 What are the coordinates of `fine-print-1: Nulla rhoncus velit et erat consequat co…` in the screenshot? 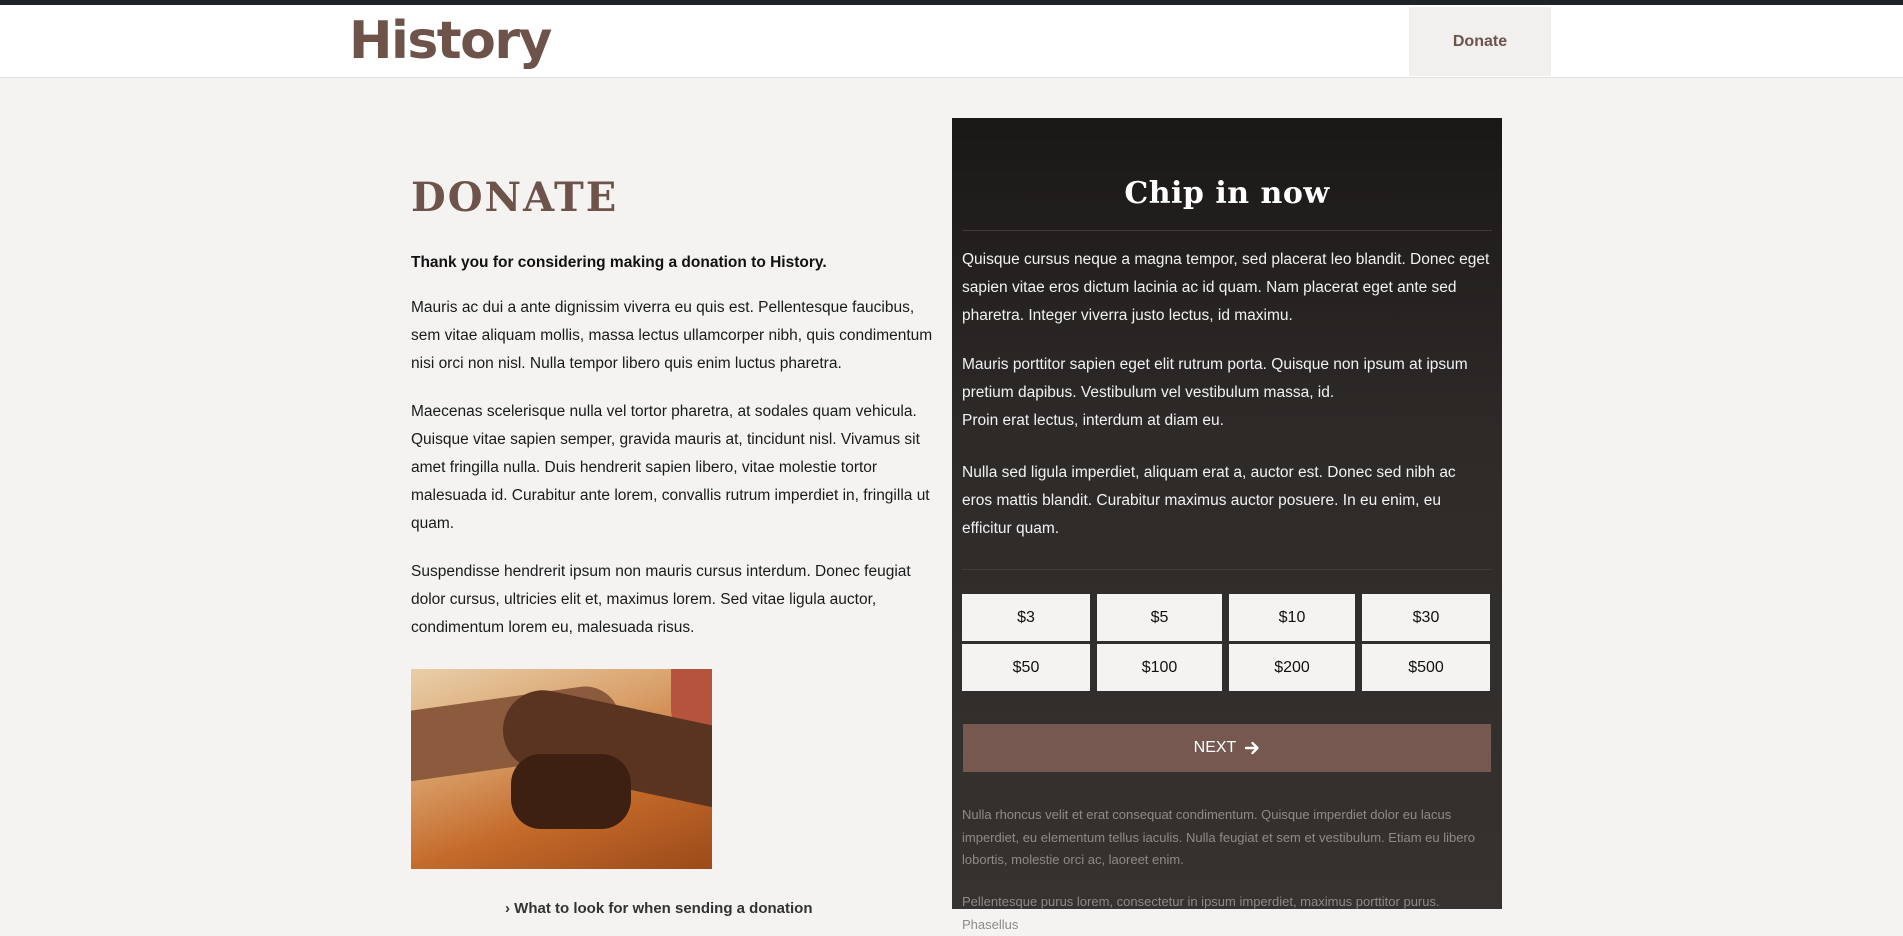 It's located at (1219, 837).